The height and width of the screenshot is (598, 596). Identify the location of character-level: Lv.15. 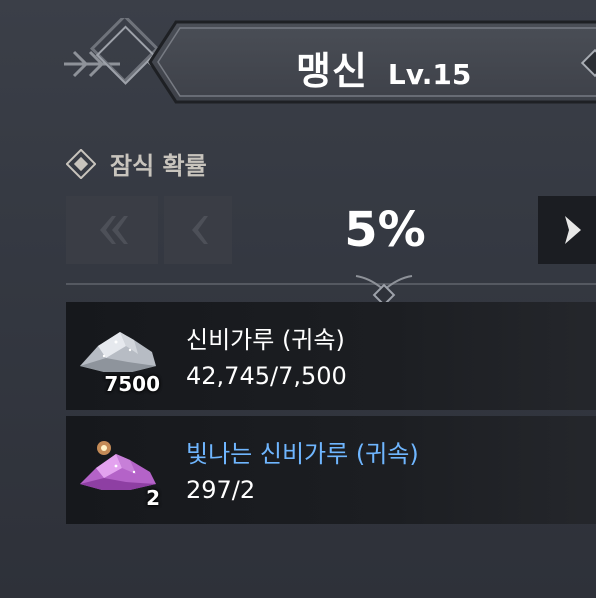
(429, 74).